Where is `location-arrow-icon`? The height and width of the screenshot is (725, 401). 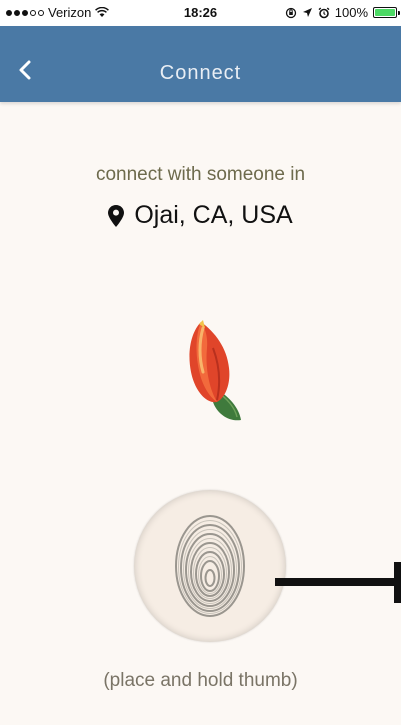 location-arrow-icon is located at coordinates (307, 12).